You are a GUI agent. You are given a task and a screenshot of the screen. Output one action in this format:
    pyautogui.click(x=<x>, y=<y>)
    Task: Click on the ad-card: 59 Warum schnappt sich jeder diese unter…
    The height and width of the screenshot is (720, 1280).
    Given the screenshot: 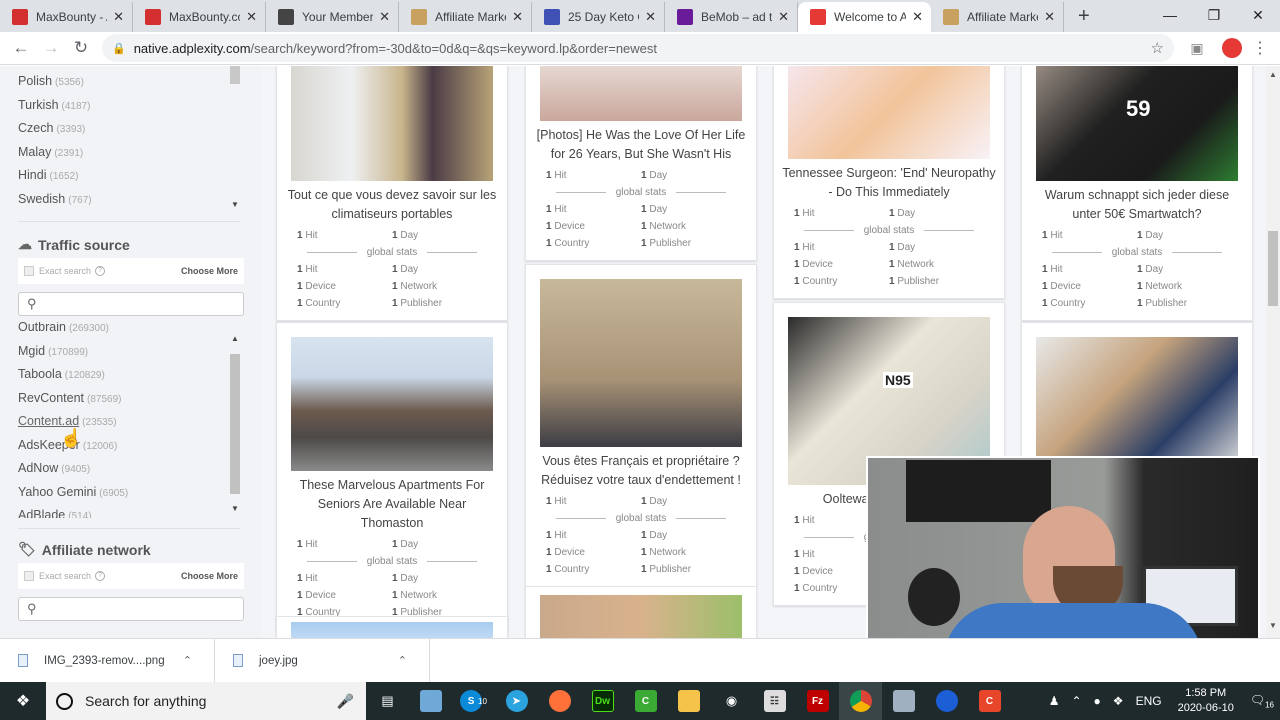 What is the action you would take?
    pyautogui.click(x=1137, y=193)
    